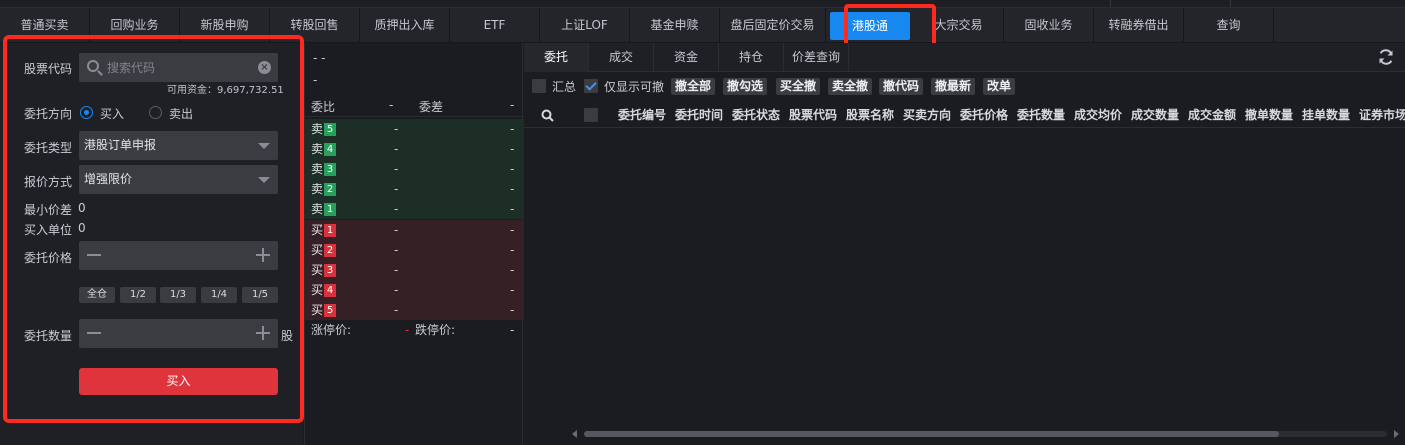  What do you see at coordinates (621, 57) in the screenshot?
I see `subtab-fills: 成交` at bounding box center [621, 57].